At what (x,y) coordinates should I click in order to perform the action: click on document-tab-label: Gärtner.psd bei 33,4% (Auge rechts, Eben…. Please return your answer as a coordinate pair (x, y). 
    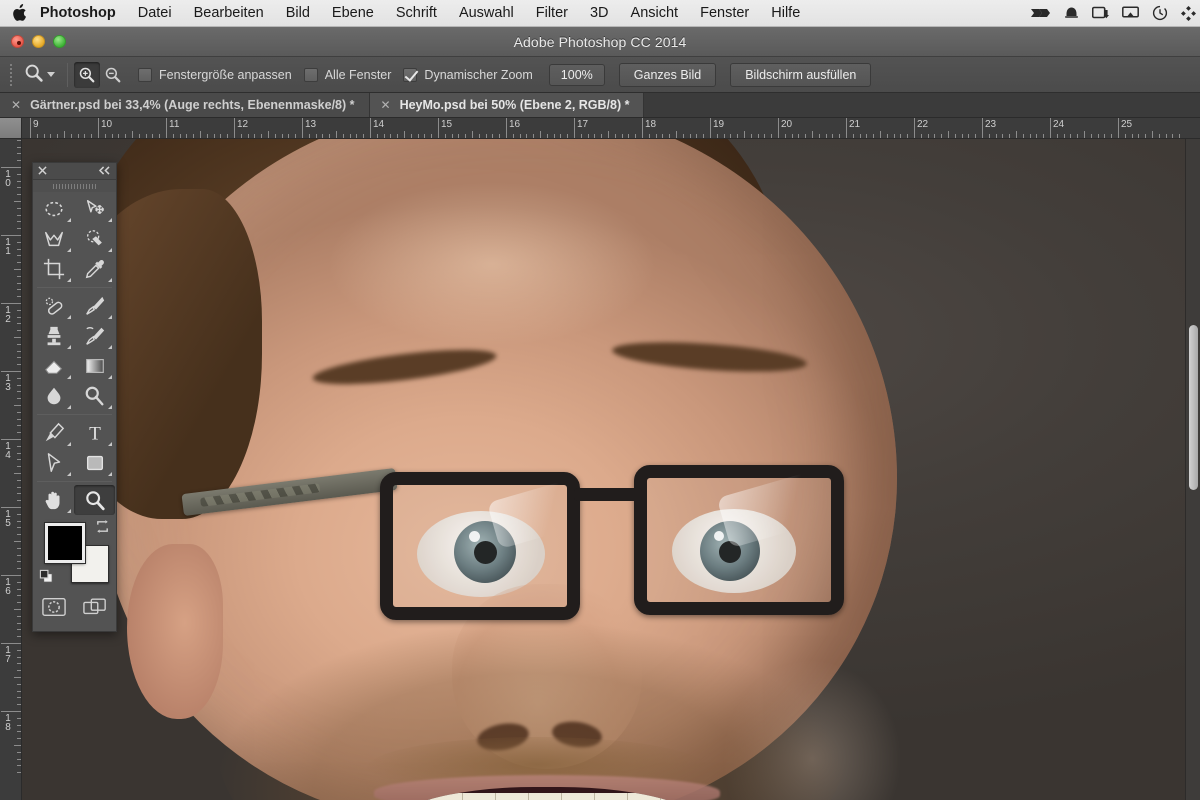
    Looking at the image, I should click on (192, 105).